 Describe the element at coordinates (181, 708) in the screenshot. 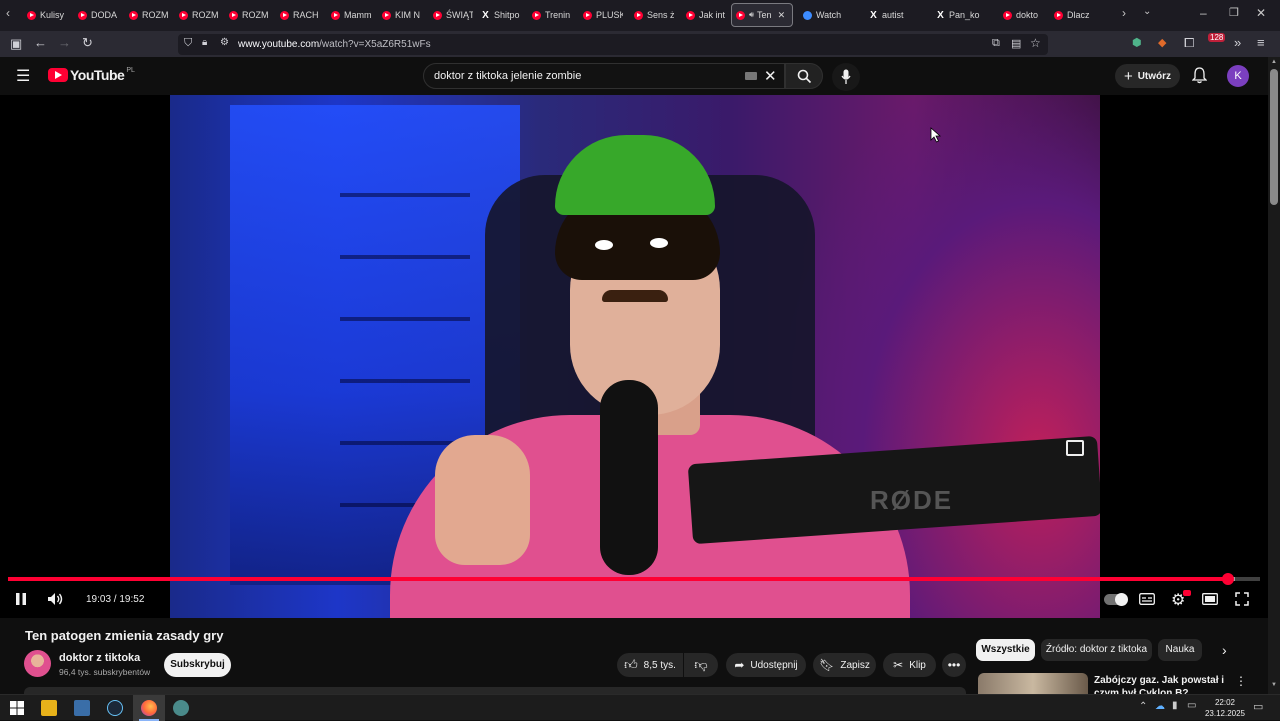

I see `app-icon` at that location.